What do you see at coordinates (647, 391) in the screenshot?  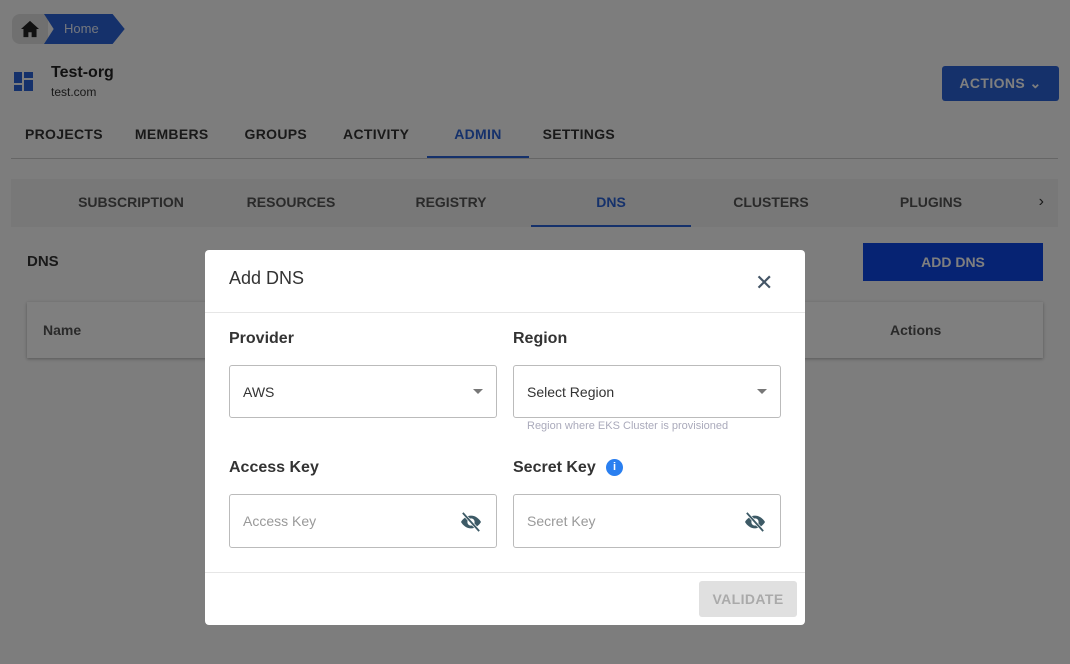 I see `region-select: Select Region` at bounding box center [647, 391].